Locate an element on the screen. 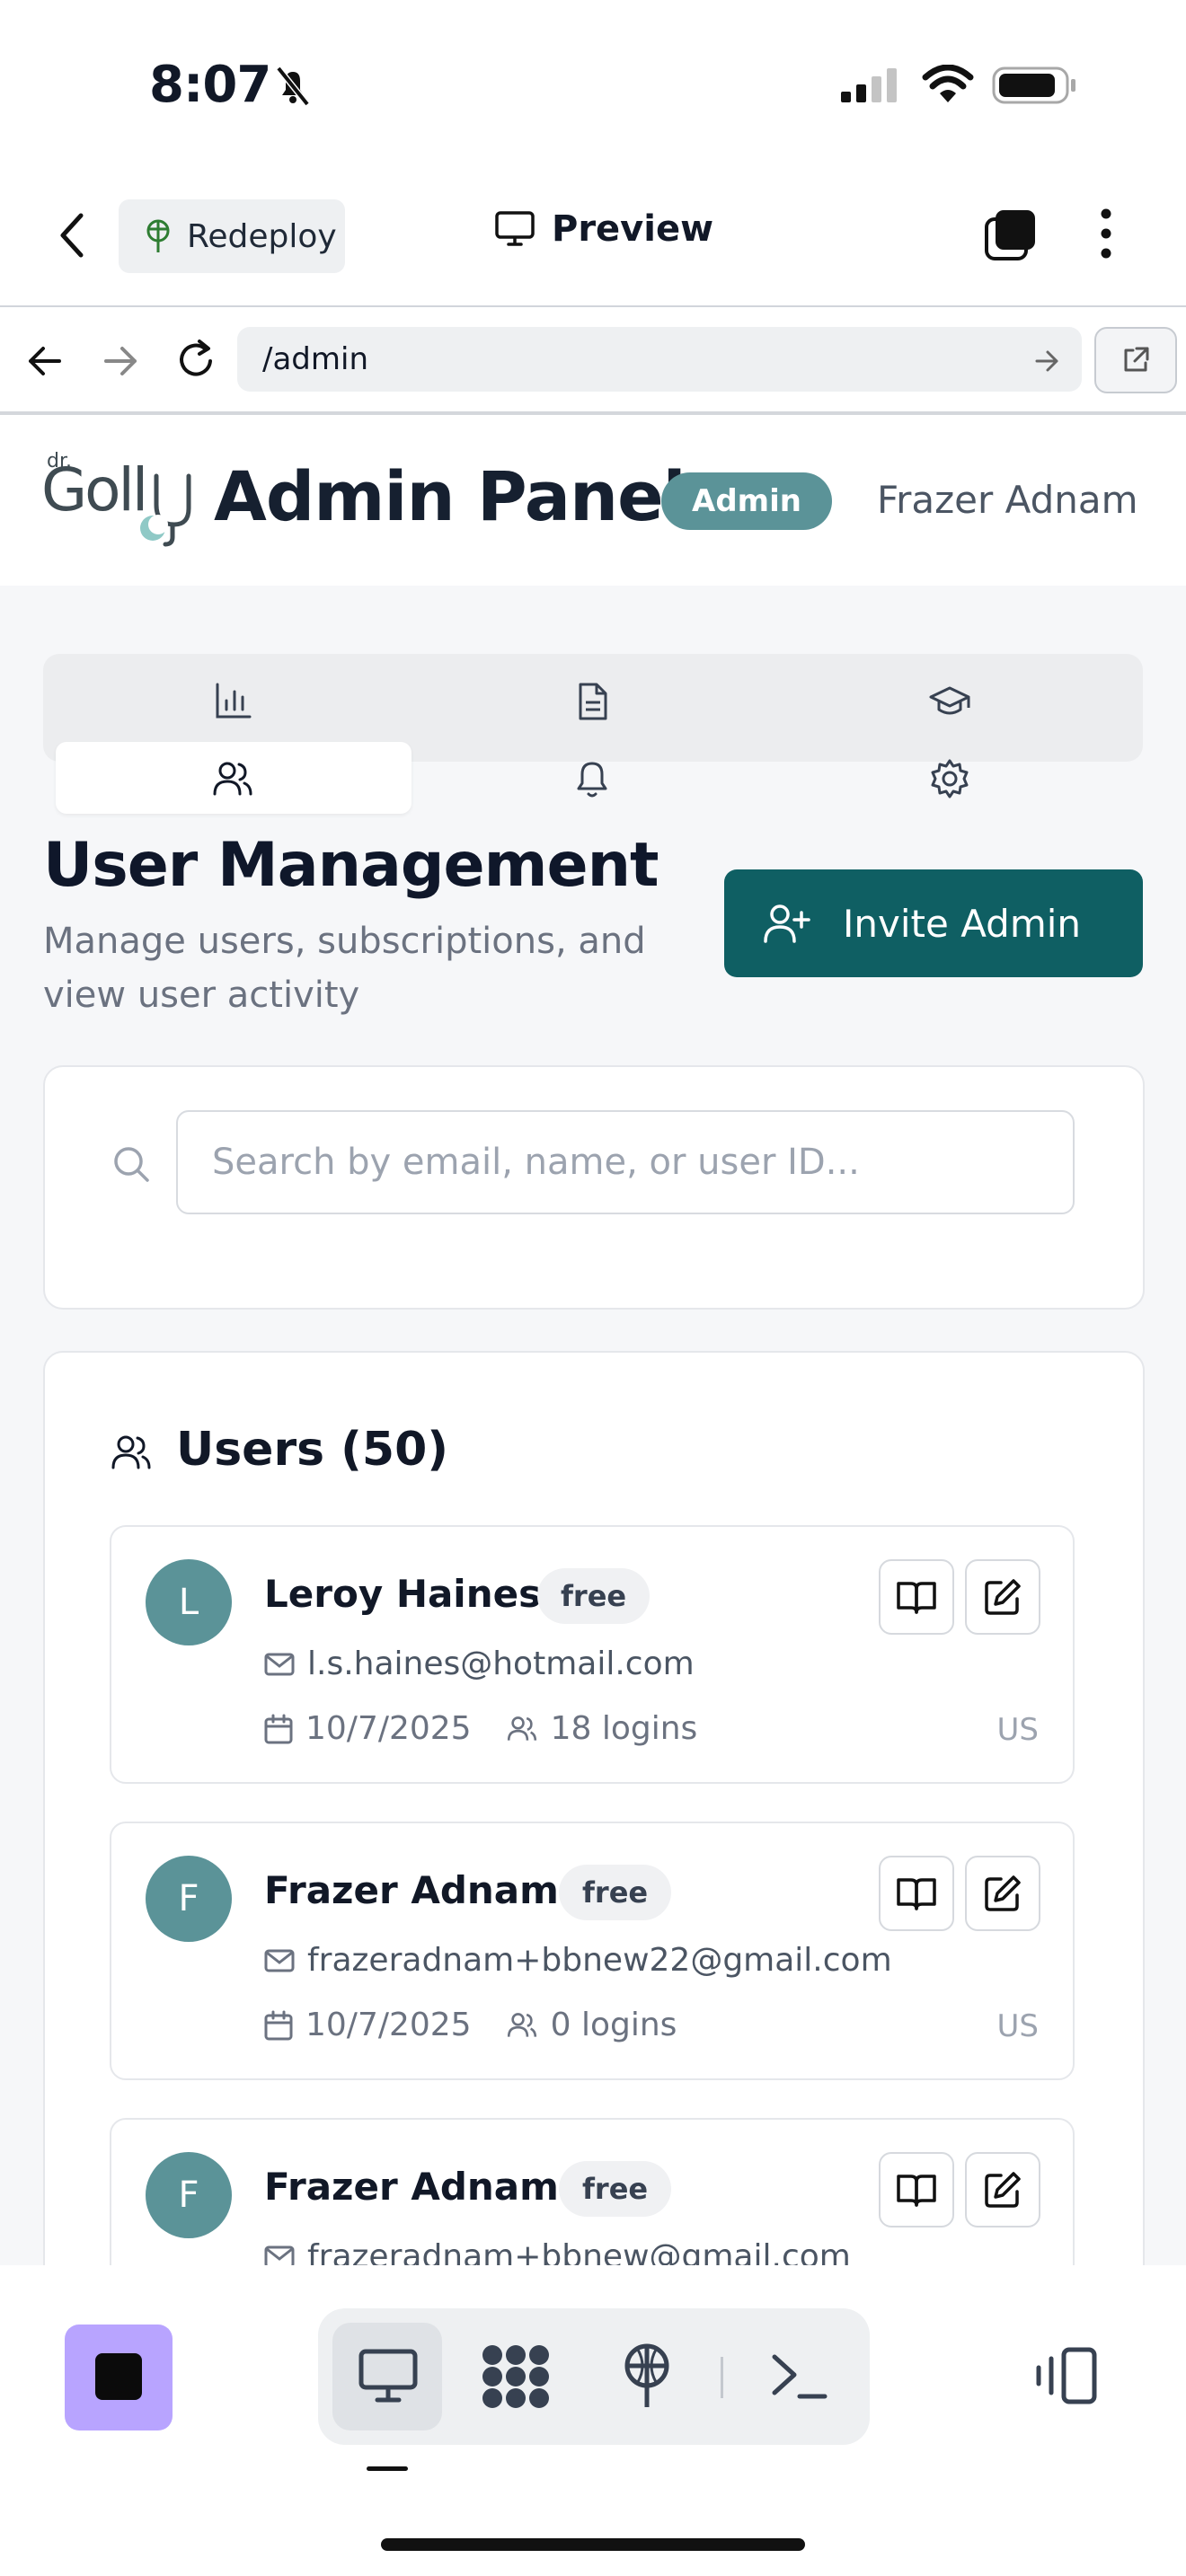 The height and width of the screenshot is (2576, 1186). logo: dr. Goll is located at coordinates (117, 498).